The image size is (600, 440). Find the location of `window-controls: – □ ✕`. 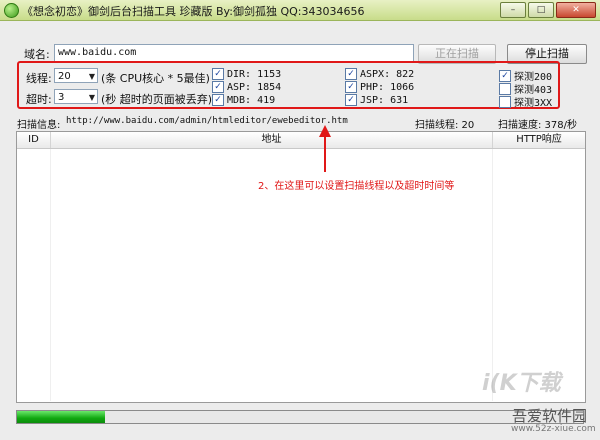

window-controls: – □ ✕ is located at coordinates (548, 10).